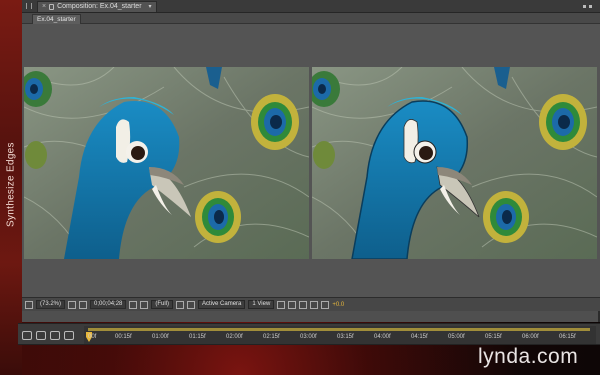  I want to click on graph-editor-icon, so click(69, 335).